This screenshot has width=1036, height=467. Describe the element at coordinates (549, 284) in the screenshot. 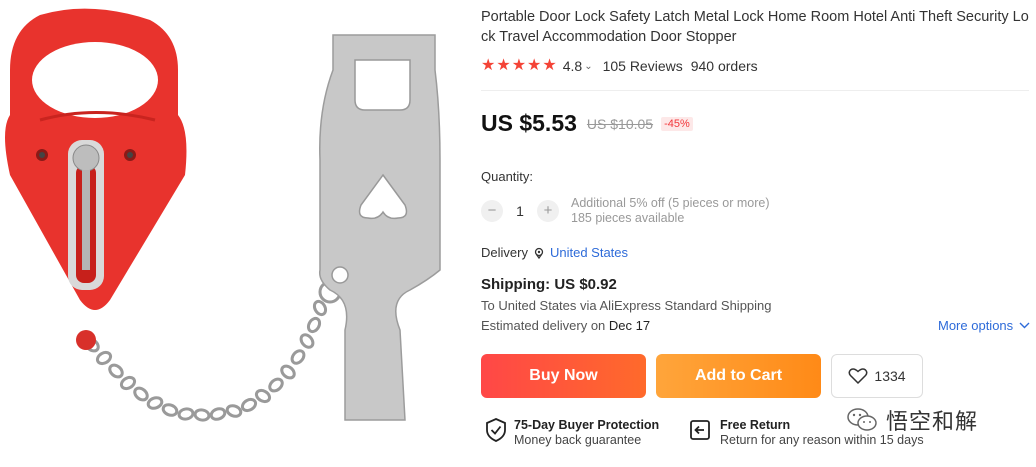

I see `shipping-price: Shipping: US $0.92` at that location.